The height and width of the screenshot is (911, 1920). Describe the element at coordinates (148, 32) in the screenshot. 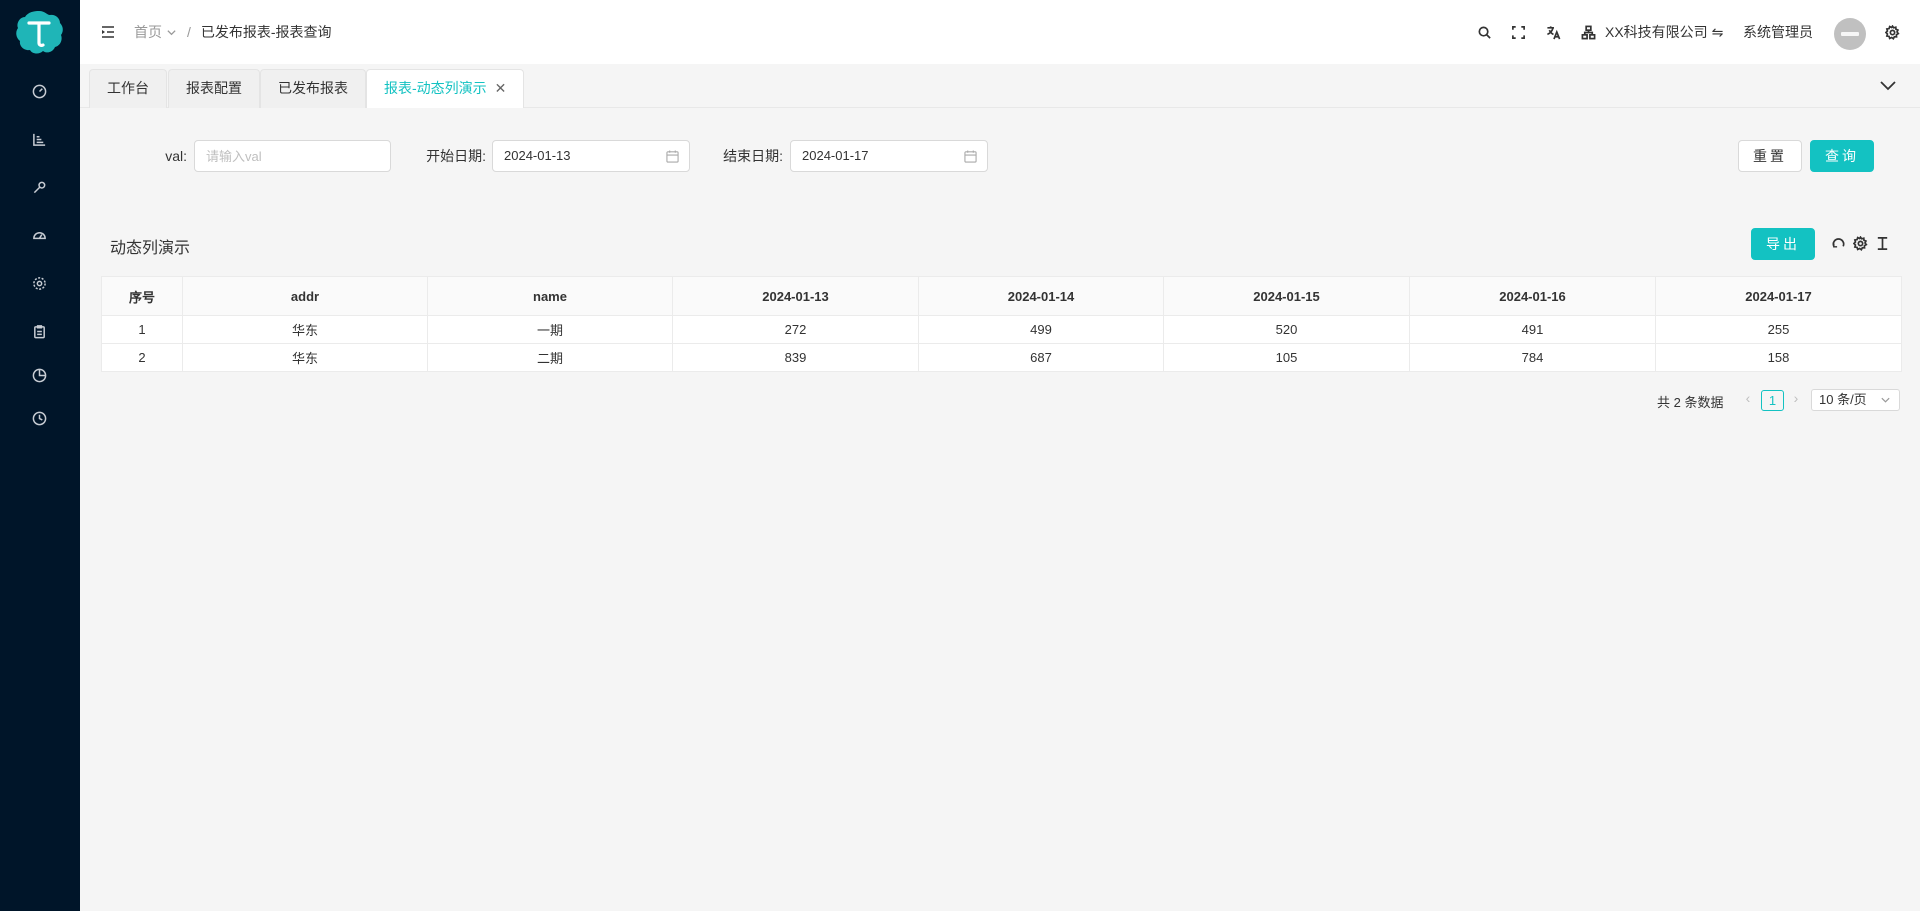

I see `breadcrumb-home-label: 首页` at that location.